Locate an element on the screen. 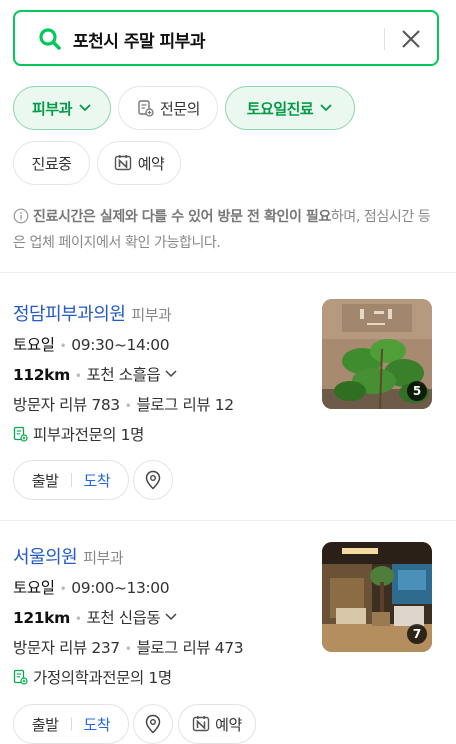 This screenshot has width=456, height=744. result-hours: 토요일 • 09:00~13:00 is located at coordinates (91, 588).